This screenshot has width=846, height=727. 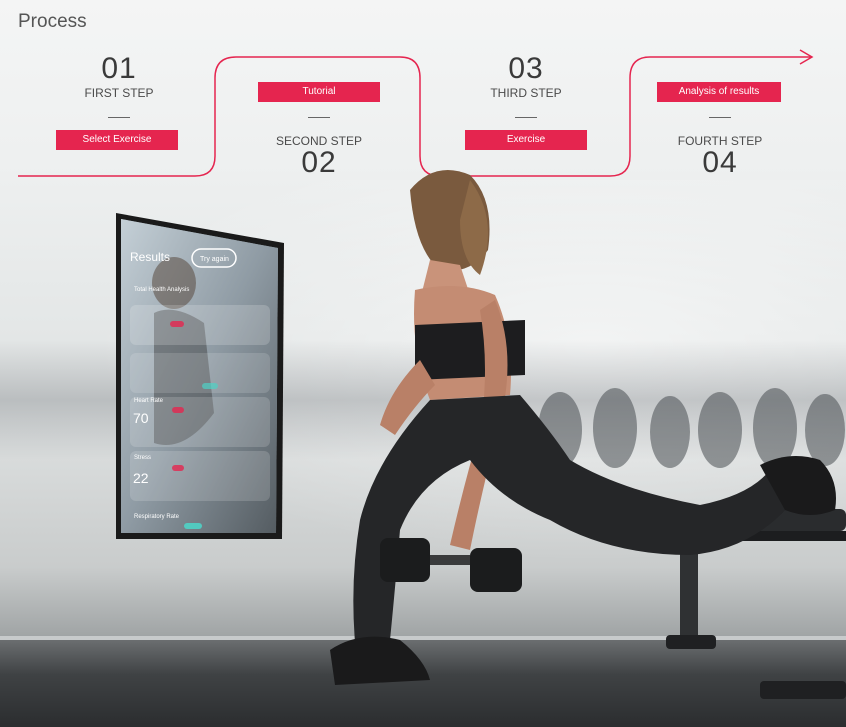 I want to click on step-3-tag: Exercise, so click(x=526, y=140).